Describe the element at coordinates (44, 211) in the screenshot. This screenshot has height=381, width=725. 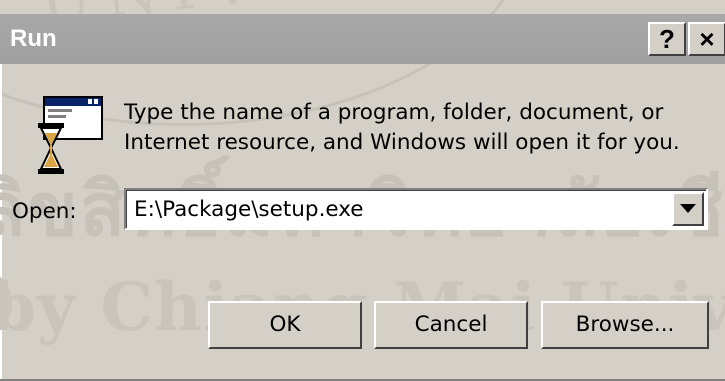
I see `open-label: Open:` at that location.